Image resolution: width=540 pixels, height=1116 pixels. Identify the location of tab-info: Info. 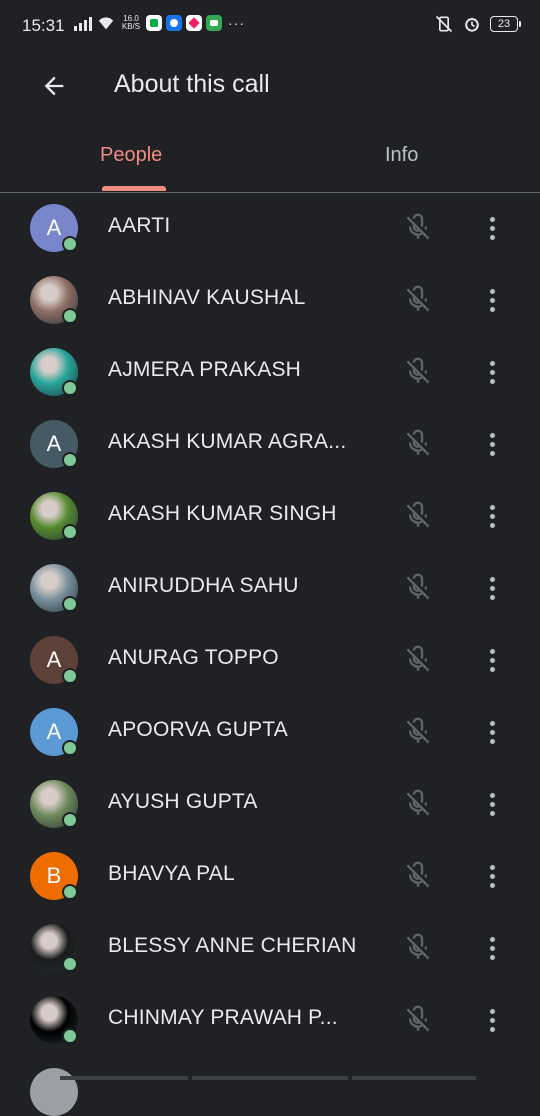
(401, 155).